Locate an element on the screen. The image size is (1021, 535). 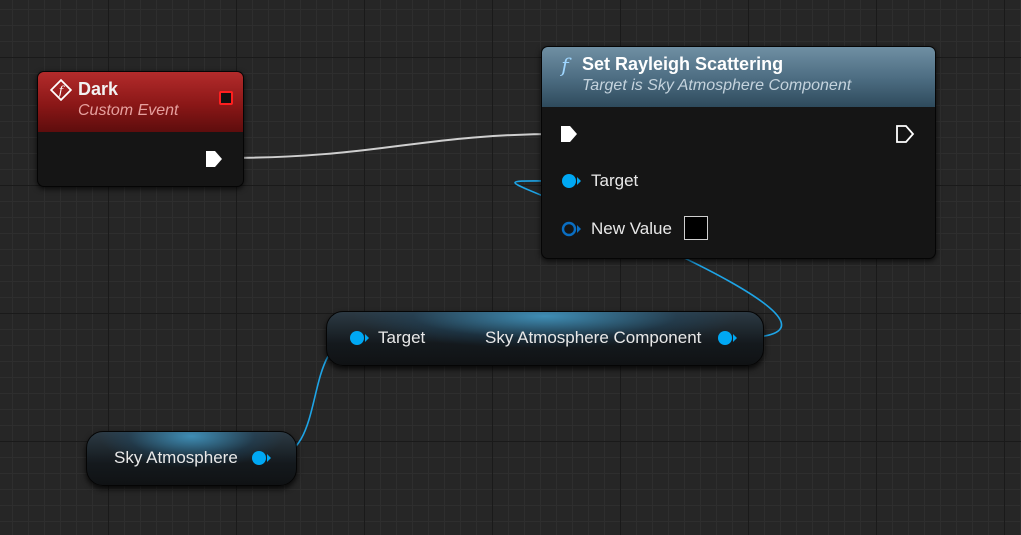
event-node-subtitle: Custom Event is located at coordinates (128, 110).